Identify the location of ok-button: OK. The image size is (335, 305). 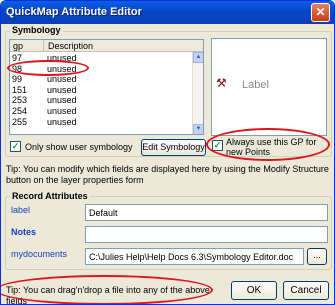
(254, 290).